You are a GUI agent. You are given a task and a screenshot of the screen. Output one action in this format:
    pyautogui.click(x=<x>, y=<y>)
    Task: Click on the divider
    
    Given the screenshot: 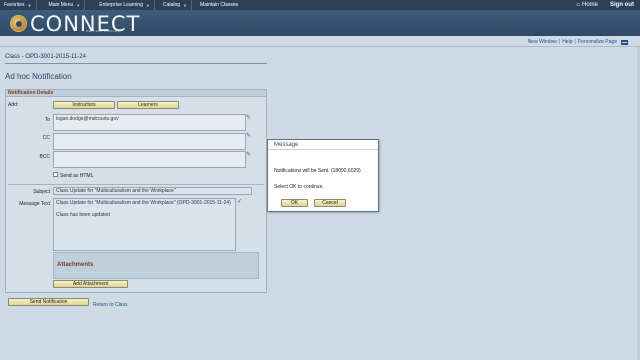 What is the action you would take?
    pyautogui.click(x=136, y=184)
    